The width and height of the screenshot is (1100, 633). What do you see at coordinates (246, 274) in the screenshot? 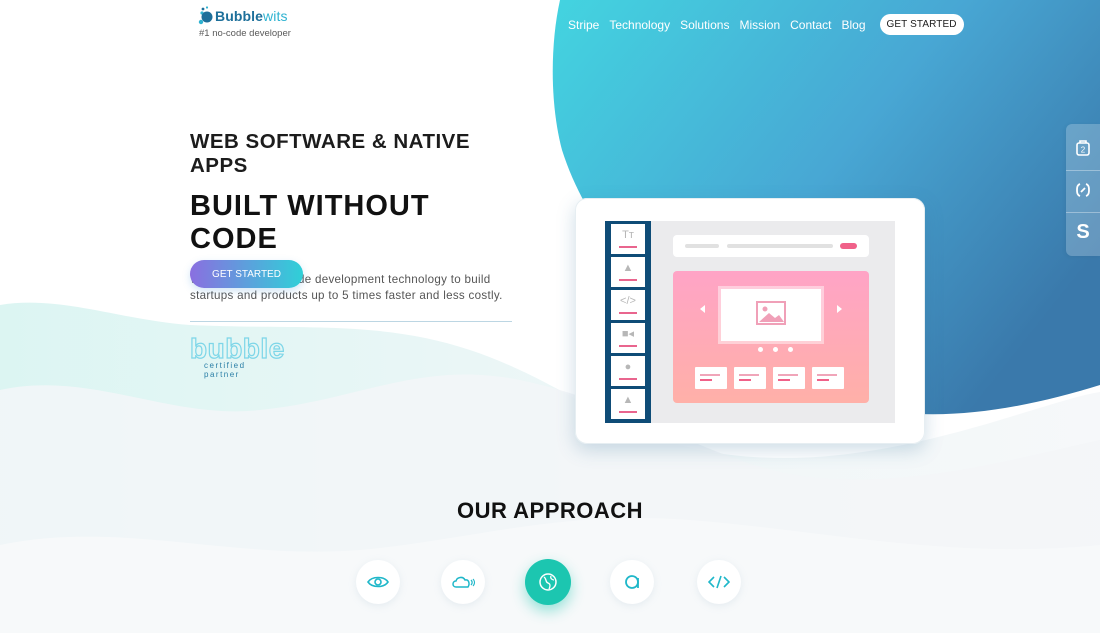
I see `hero-get-started-button: GET STARTED` at bounding box center [246, 274].